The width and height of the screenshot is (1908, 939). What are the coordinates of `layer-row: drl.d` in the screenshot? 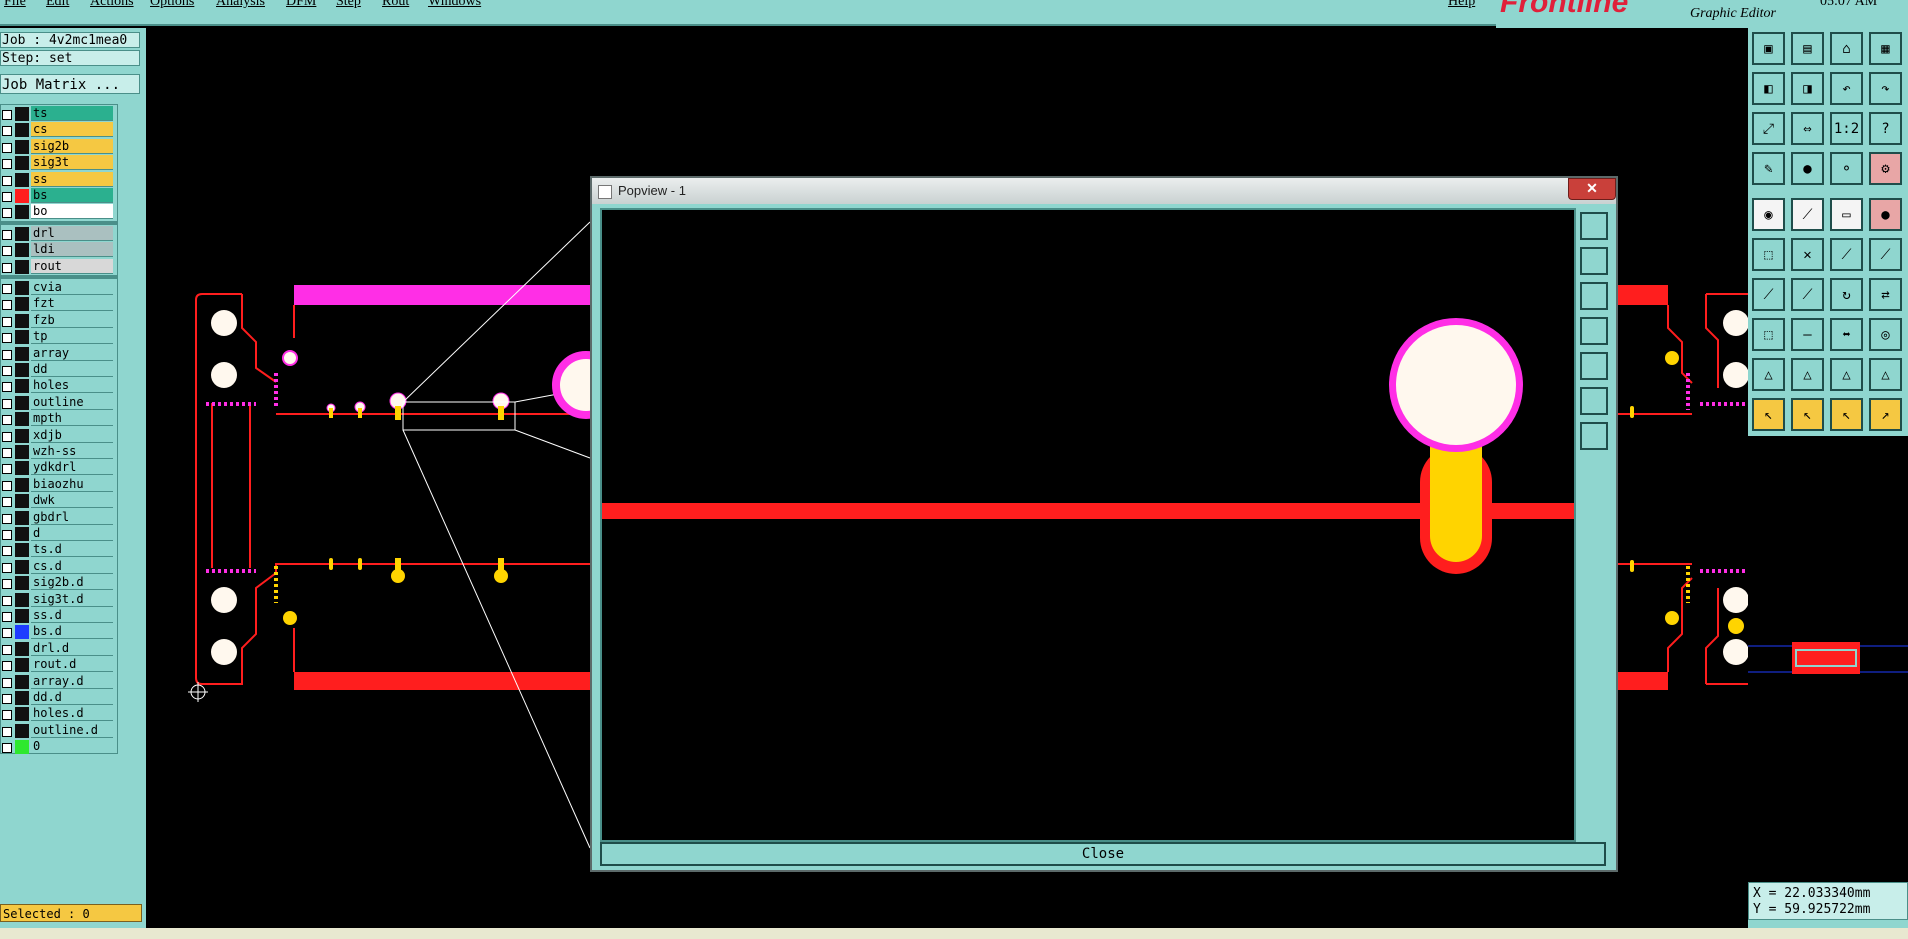 It's located at (58, 648).